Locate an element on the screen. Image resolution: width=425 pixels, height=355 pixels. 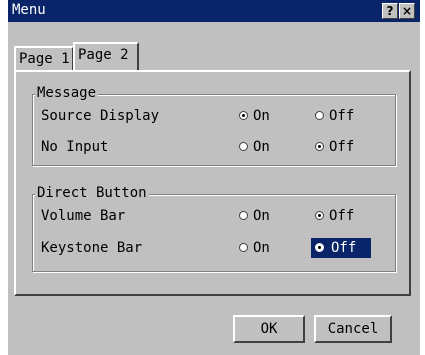
message-group-title: Message is located at coordinates (67, 93).